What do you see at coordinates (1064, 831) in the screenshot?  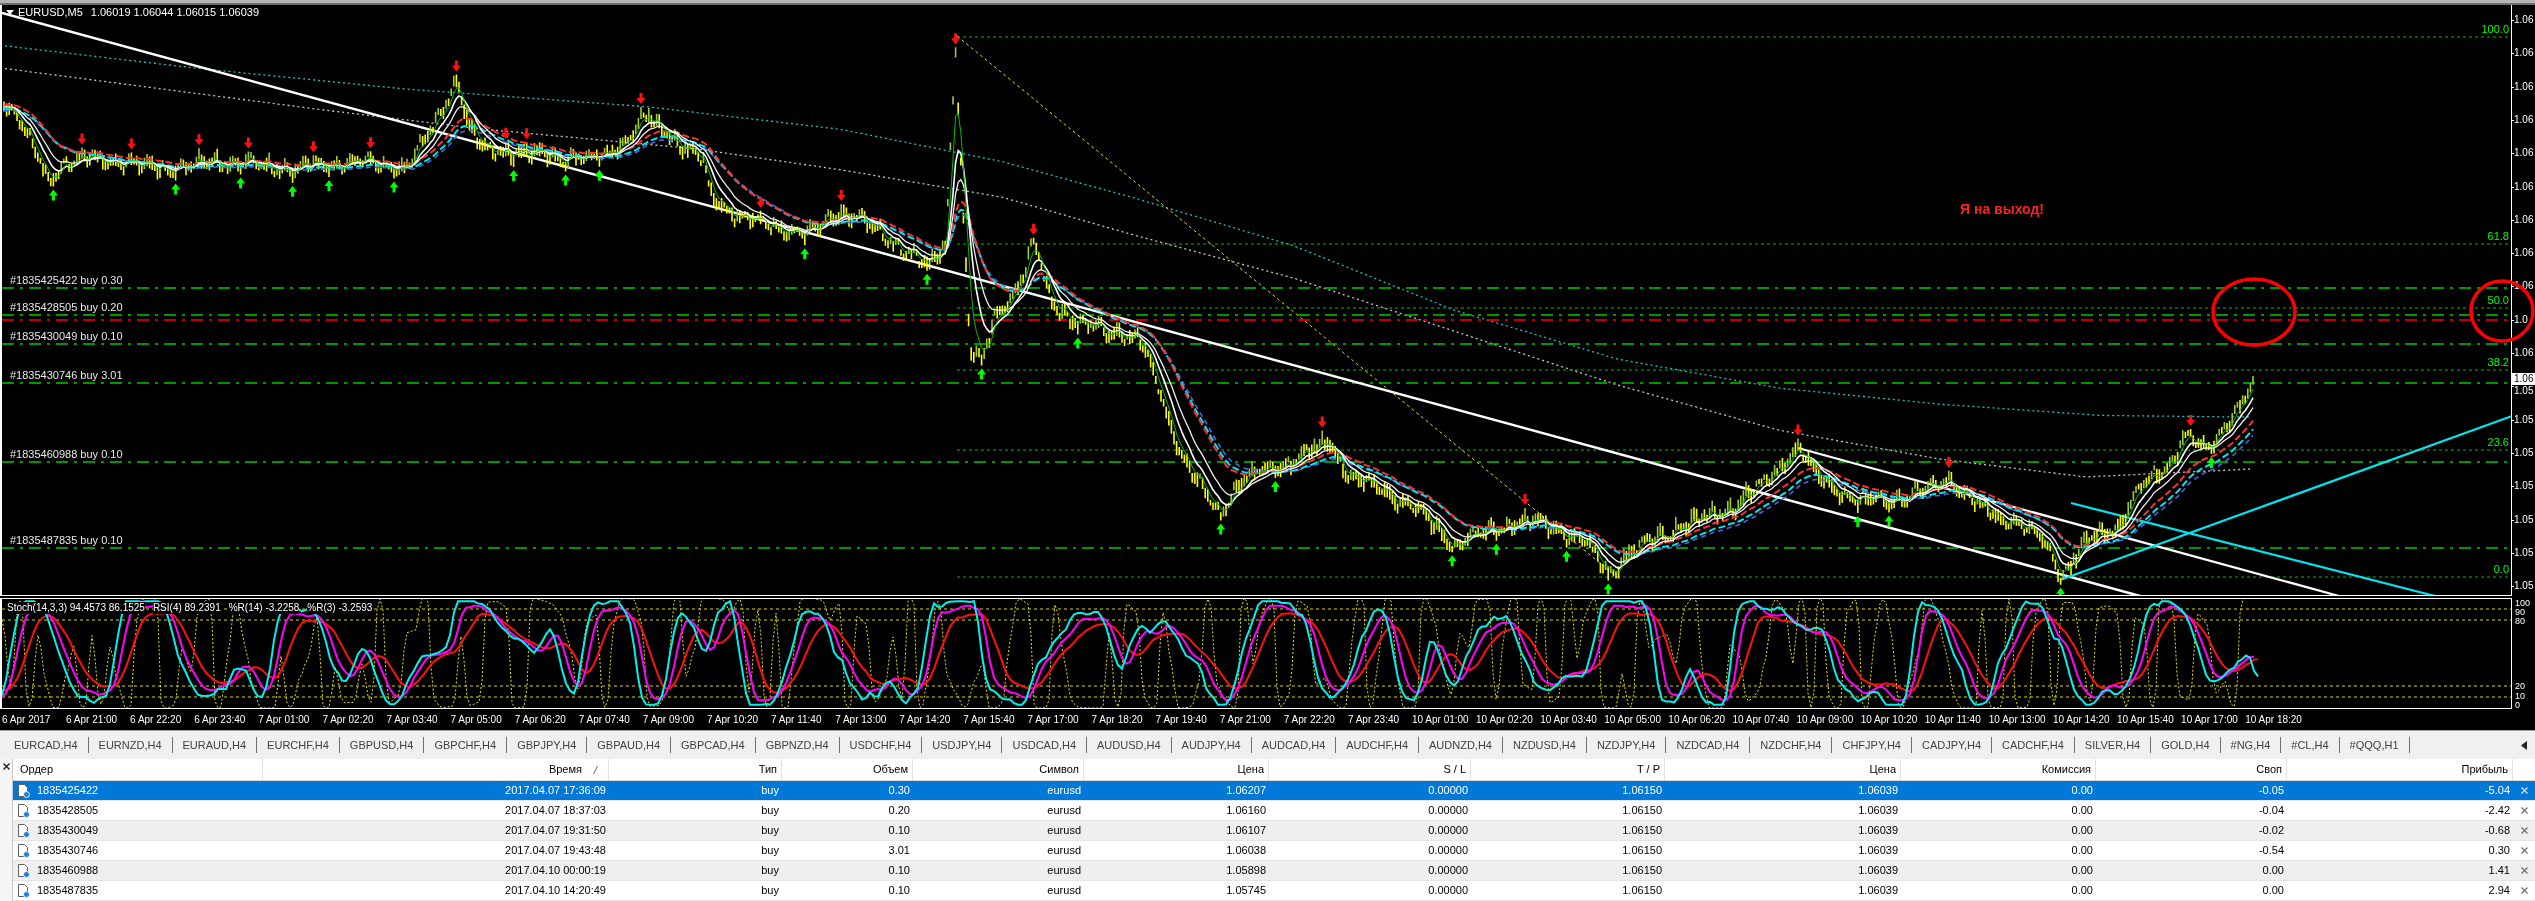 I see `table-cell-text: eurusd` at bounding box center [1064, 831].